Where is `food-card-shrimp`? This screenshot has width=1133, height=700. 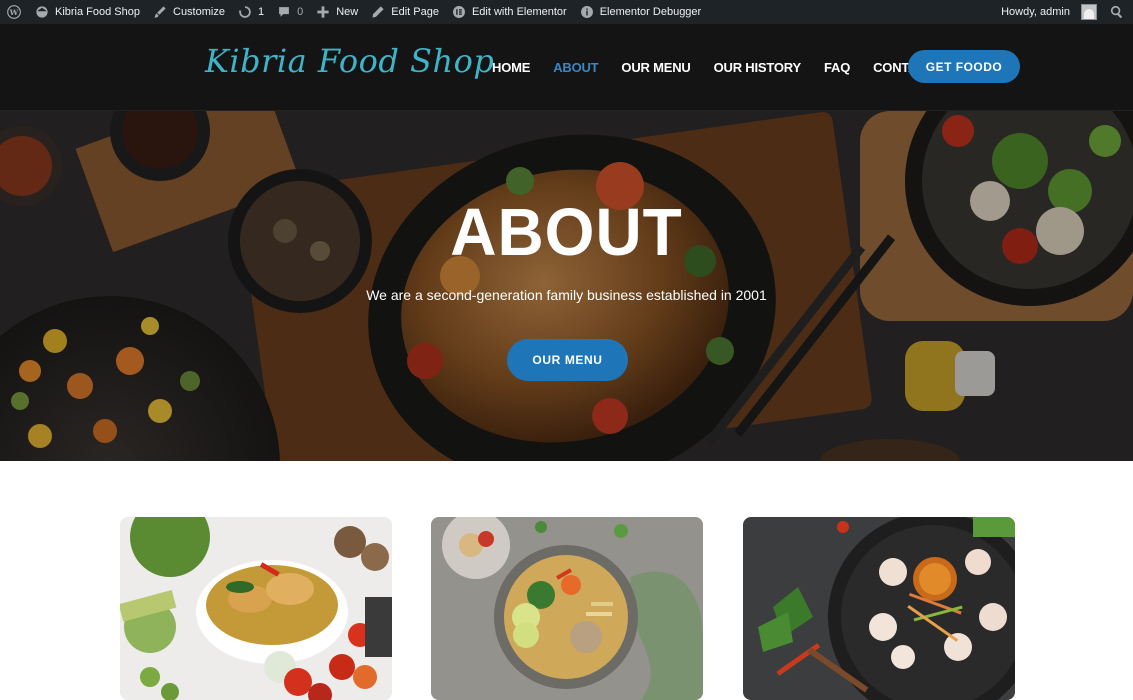
food-card-shrimp is located at coordinates (879, 608).